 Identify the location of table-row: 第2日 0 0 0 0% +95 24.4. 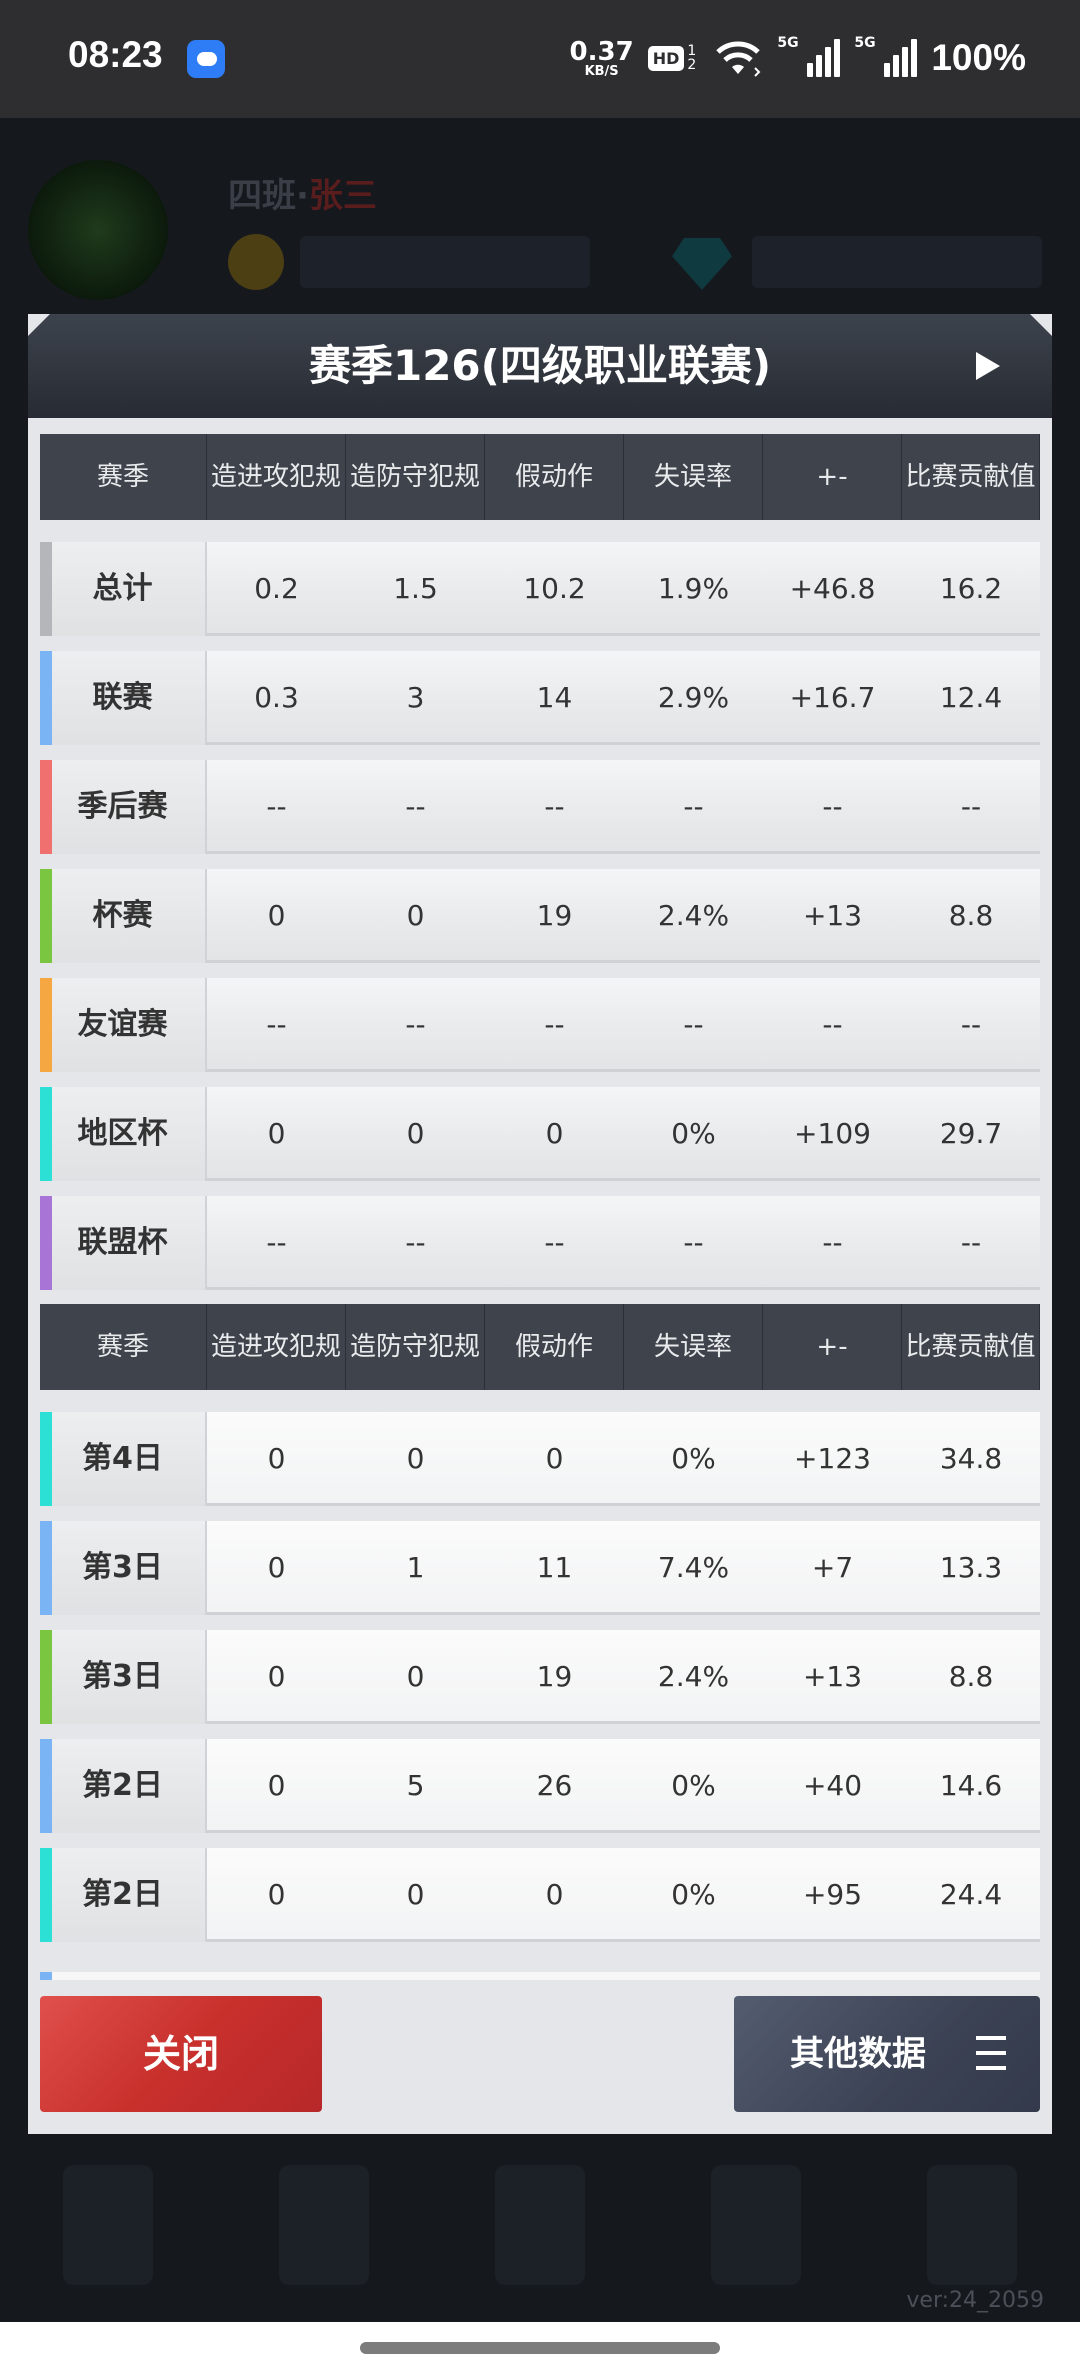
(540, 1895).